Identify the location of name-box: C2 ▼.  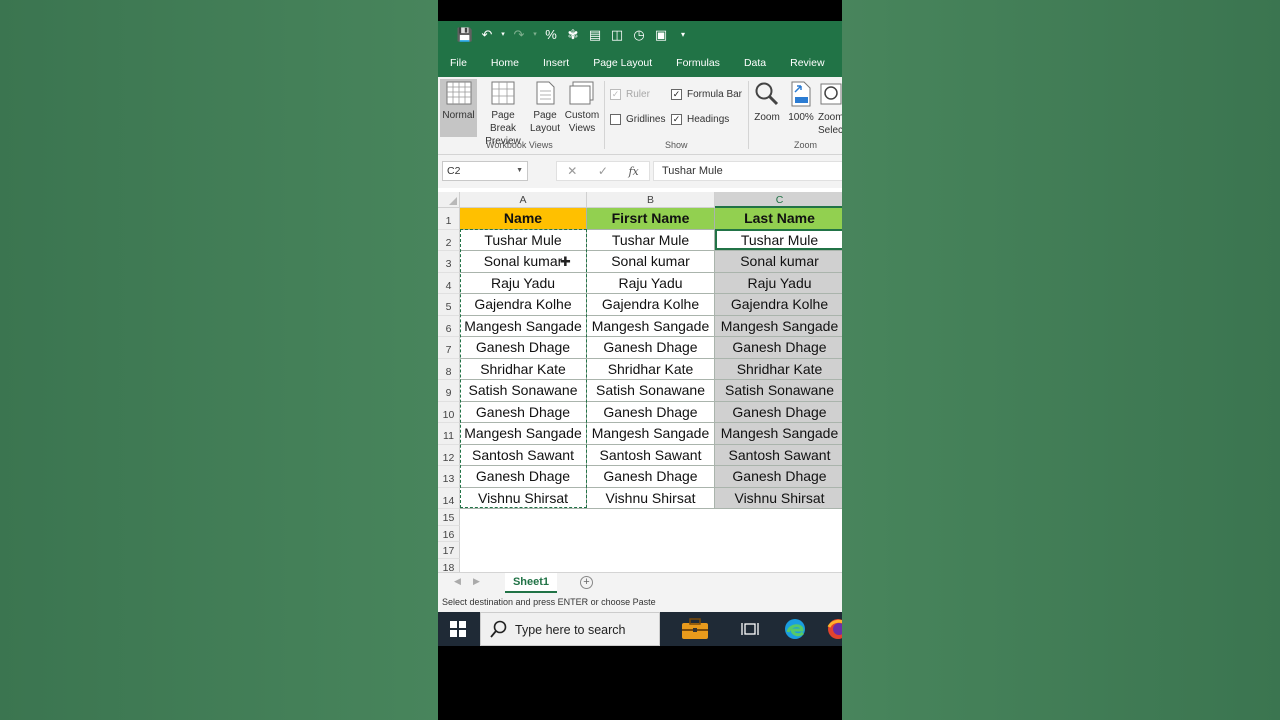
(485, 171).